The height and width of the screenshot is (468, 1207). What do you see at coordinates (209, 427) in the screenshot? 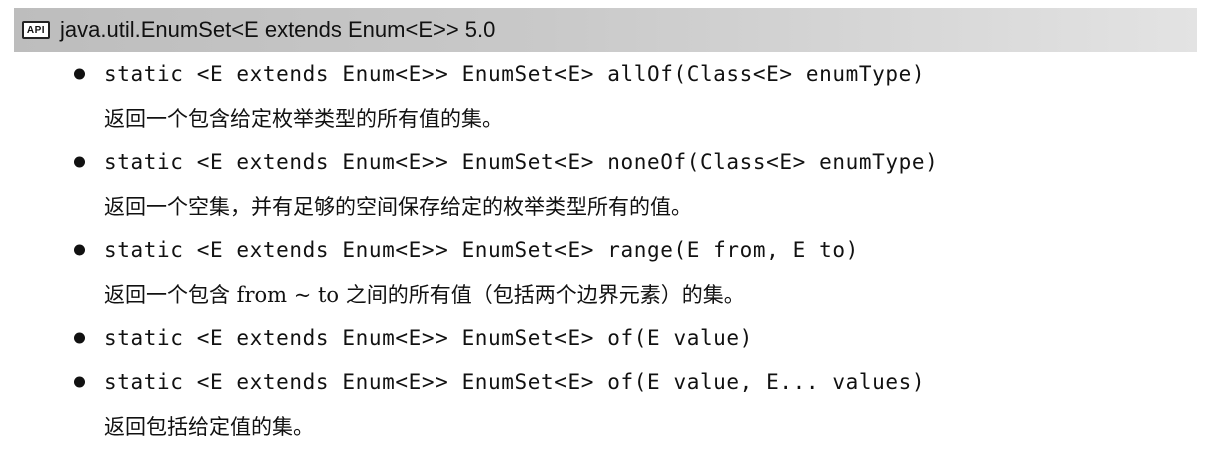
I see `method-description: 返回包括给定值的集。` at bounding box center [209, 427].